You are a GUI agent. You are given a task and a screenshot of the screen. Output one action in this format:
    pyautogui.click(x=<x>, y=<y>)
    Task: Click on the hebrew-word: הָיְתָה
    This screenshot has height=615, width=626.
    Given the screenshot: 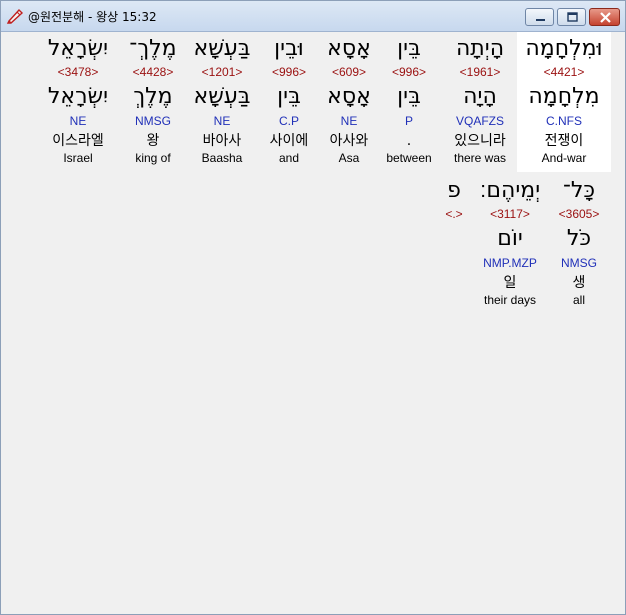 What is the action you would take?
    pyautogui.click(x=480, y=48)
    